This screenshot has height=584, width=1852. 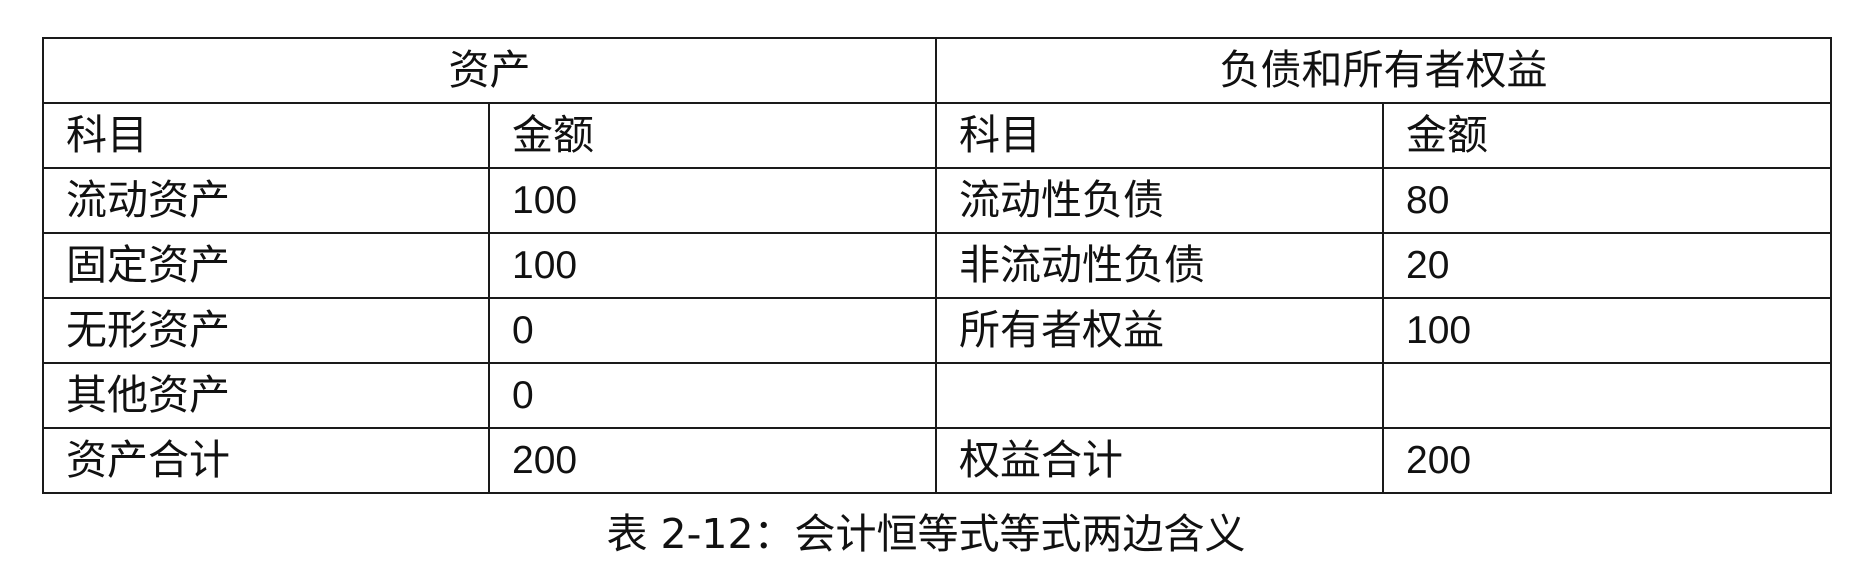 I want to click on table-row: 其他资产 0, so click(x=937, y=395).